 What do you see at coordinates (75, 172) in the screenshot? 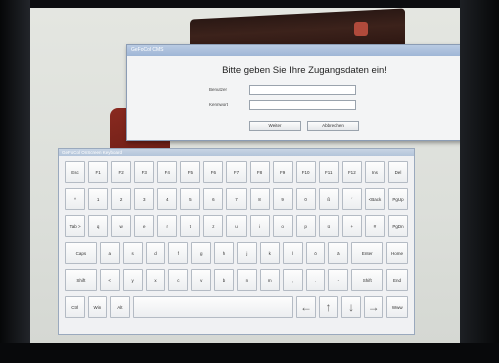
I see `key-esc: Esc` at bounding box center [75, 172].